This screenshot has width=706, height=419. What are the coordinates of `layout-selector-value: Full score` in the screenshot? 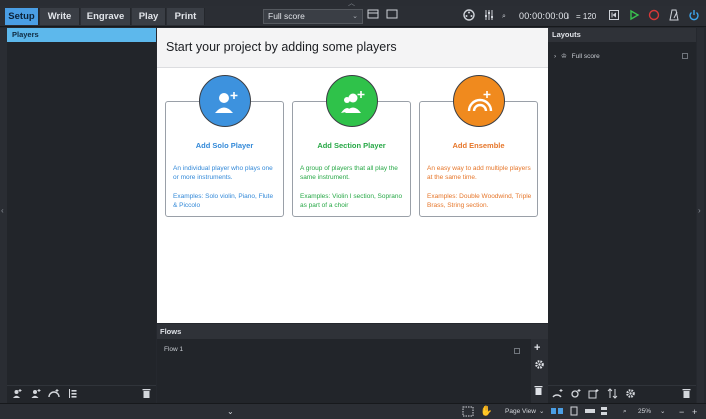 It's located at (286, 16).